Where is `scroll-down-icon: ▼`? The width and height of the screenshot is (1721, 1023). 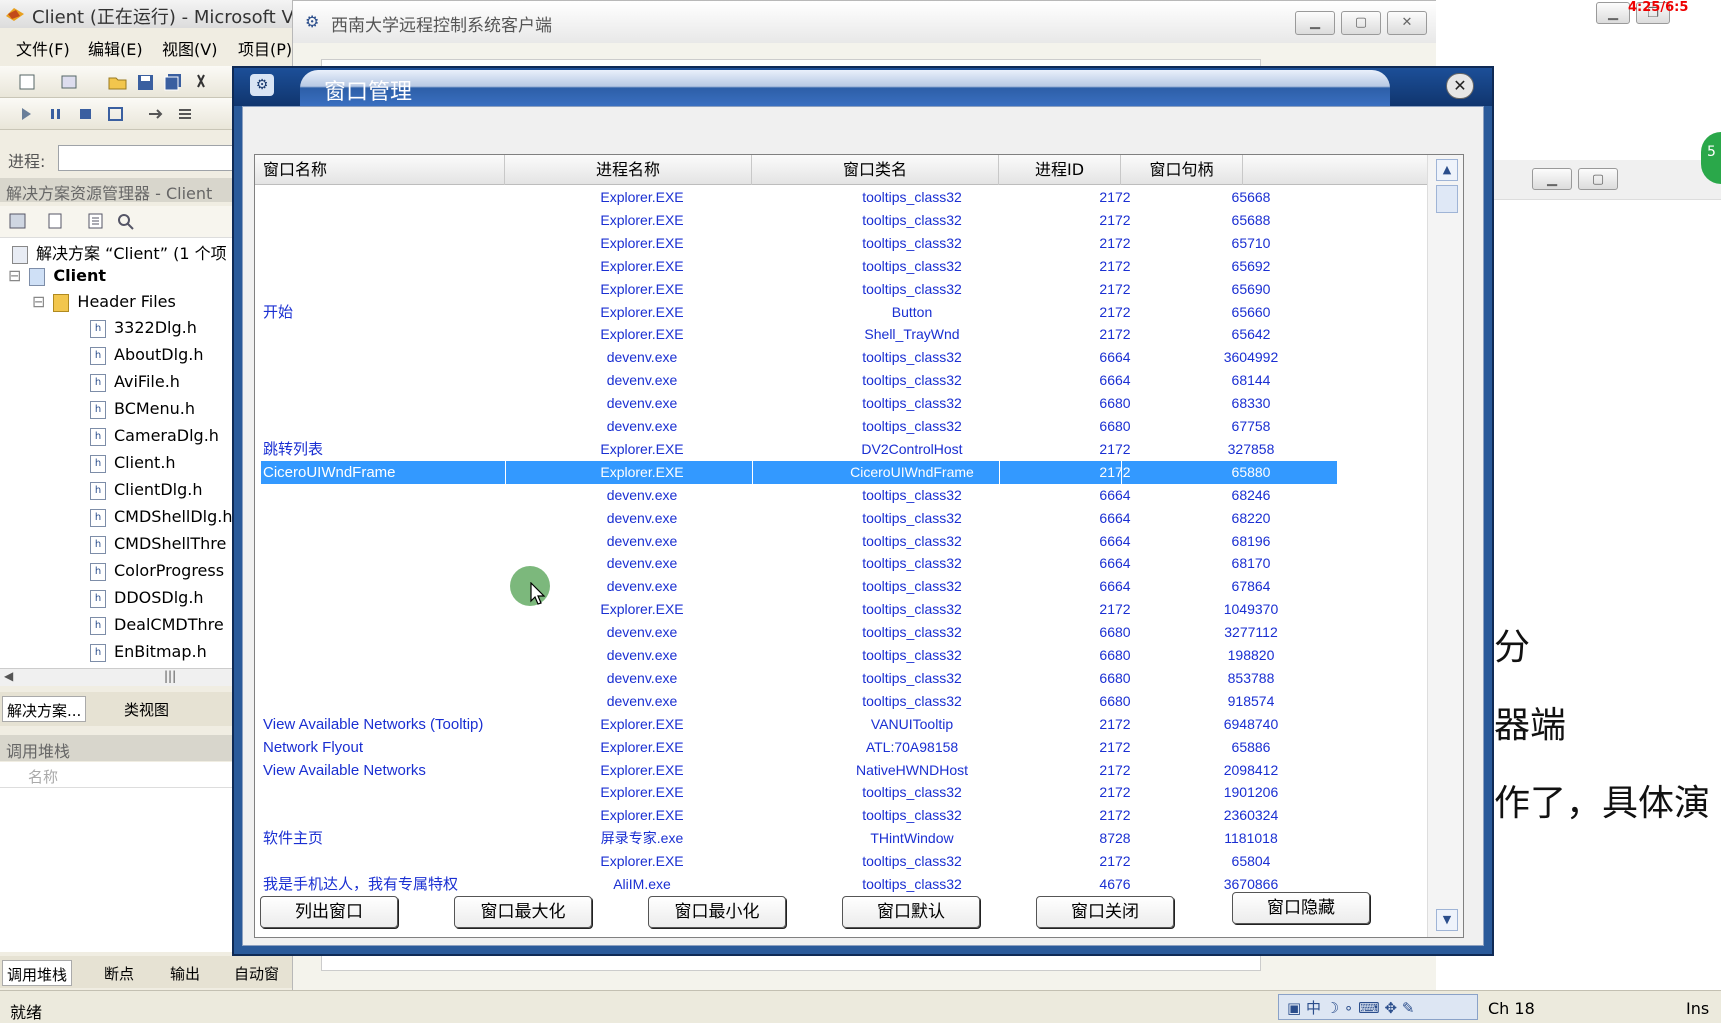 scroll-down-icon: ▼ is located at coordinates (1447, 920).